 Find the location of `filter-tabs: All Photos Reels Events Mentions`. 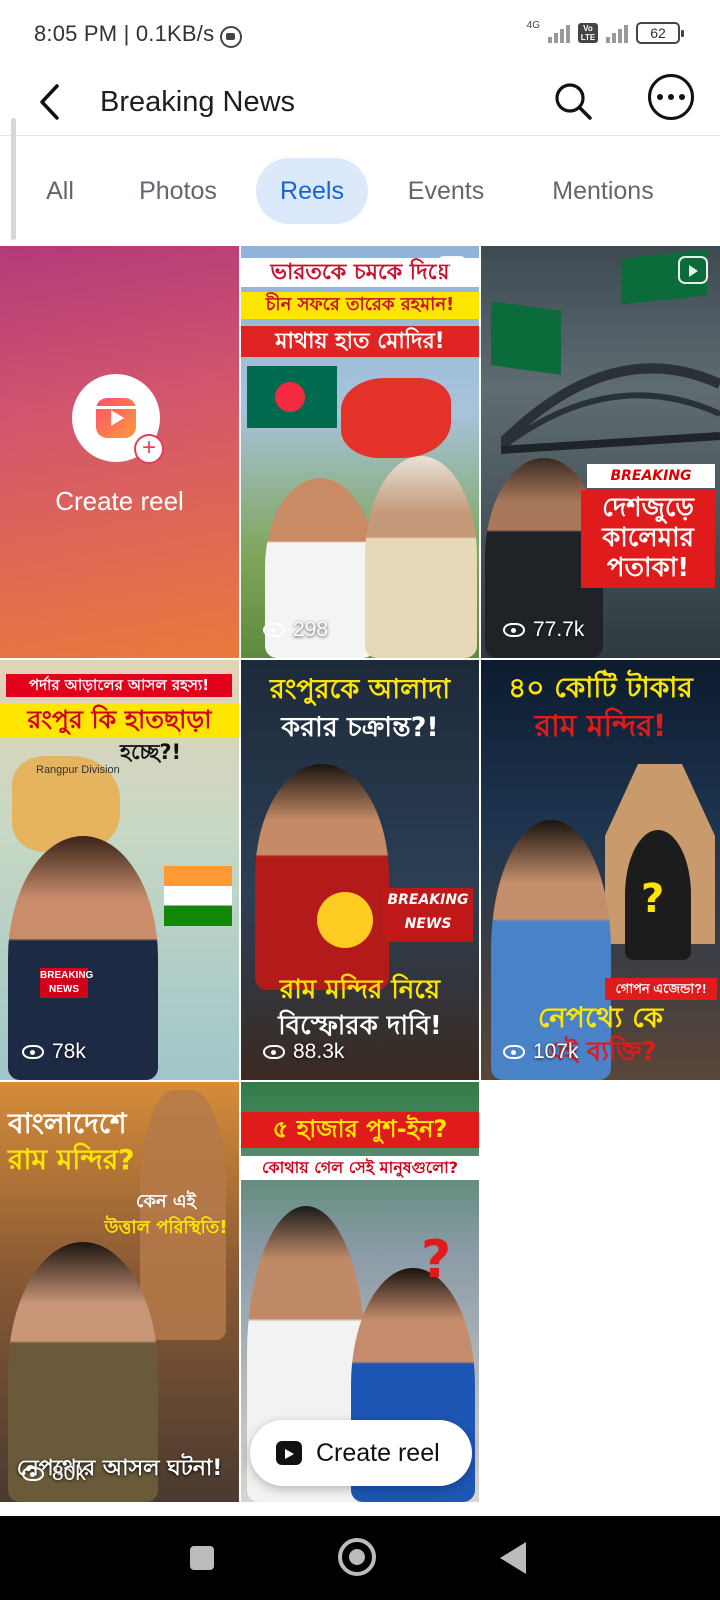

filter-tabs: All Photos Reels Events Mentions is located at coordinates (360, 193).